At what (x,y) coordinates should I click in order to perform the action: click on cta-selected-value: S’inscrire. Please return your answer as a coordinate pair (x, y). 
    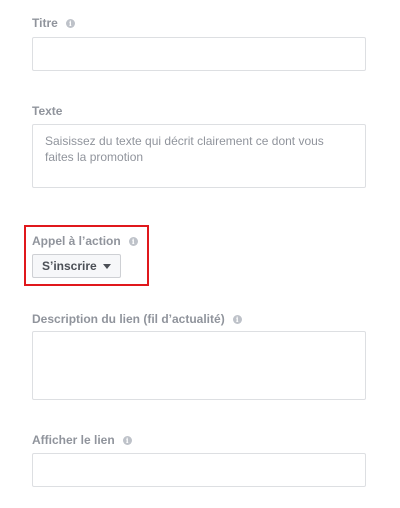
    Looking at the image, I should click on (69, 266).